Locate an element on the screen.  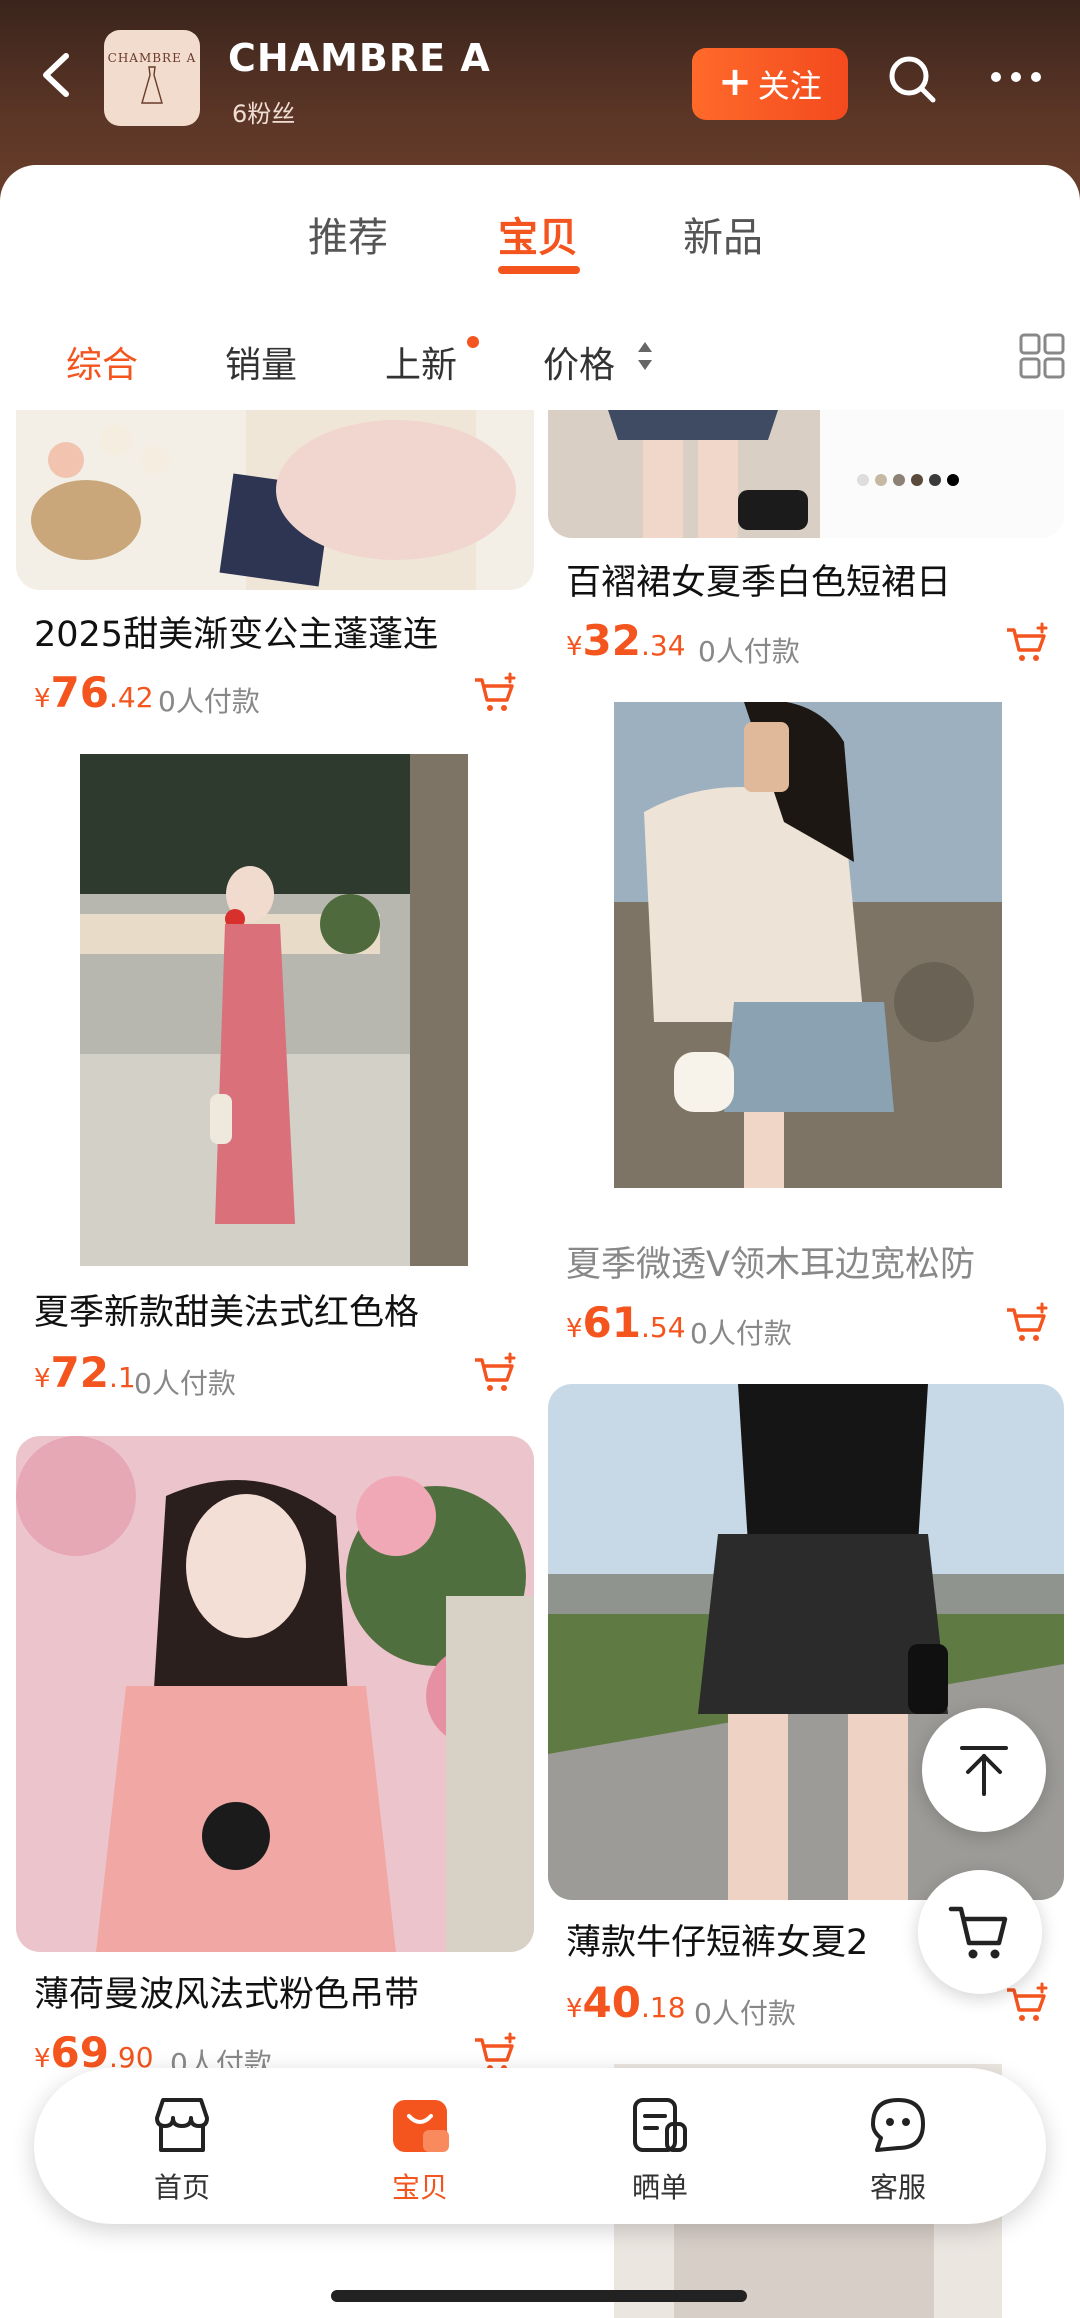
product-title: 夏季新款甜美法式红色格 is located at coordinates (274, 1309).